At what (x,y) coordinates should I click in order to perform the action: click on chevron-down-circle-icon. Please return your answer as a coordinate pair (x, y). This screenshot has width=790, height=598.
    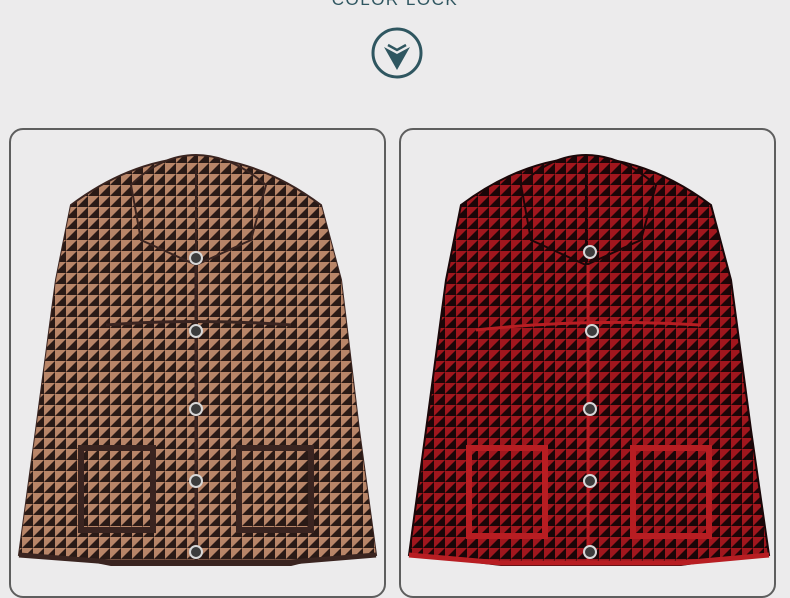
    Looking at the image, I should click on (397, 53).